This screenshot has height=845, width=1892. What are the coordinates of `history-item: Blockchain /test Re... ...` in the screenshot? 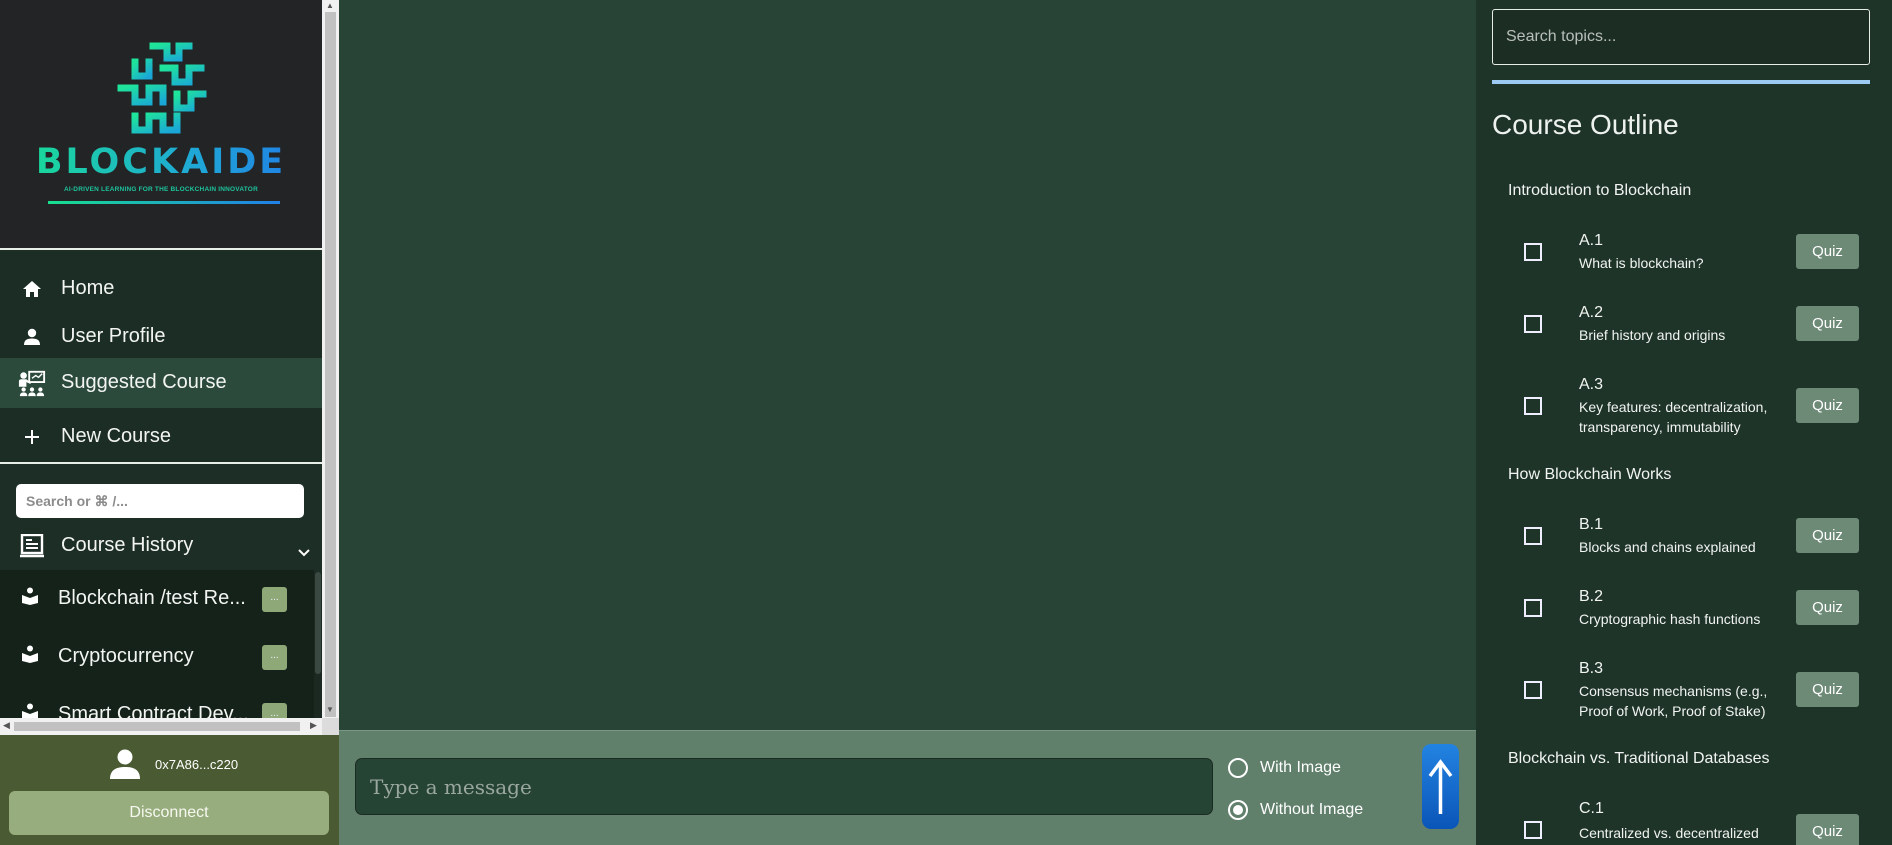 It's located at (157, 599).